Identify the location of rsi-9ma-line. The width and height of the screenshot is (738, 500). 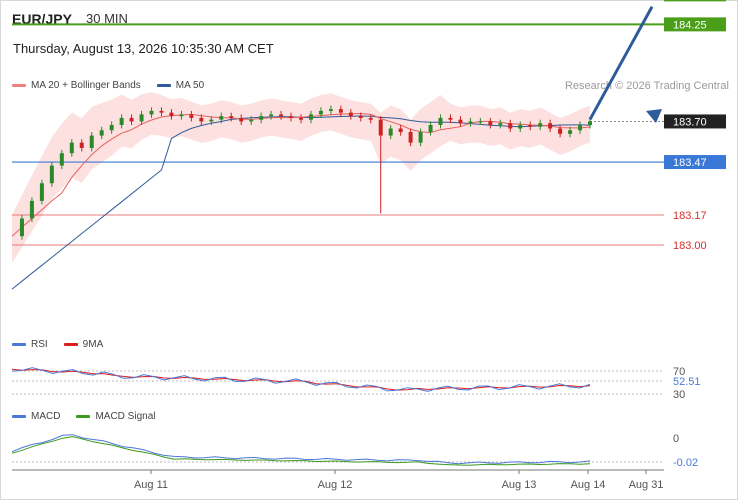
(301, 379).